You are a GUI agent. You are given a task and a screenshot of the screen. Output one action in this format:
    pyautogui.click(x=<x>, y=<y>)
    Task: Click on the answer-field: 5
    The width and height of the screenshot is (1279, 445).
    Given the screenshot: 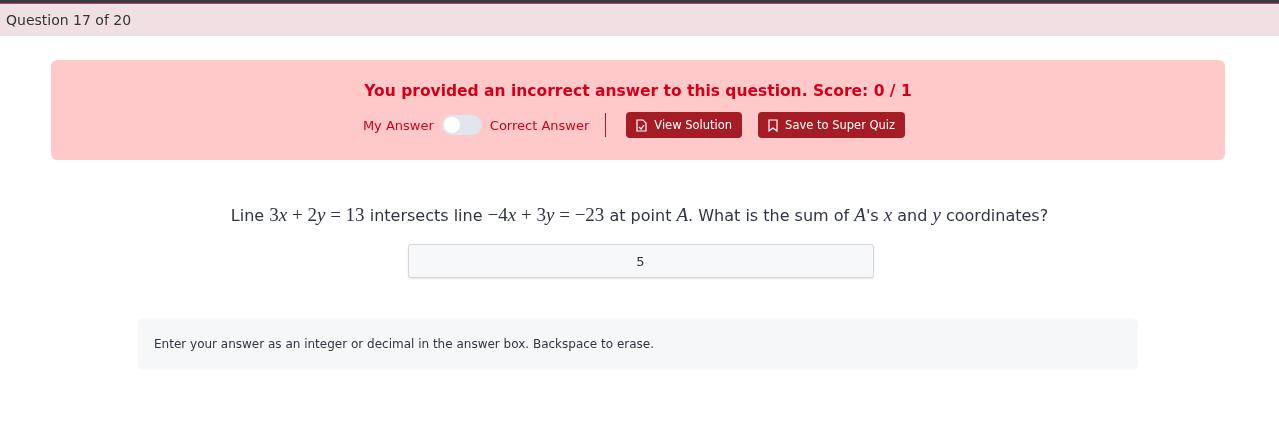 What is the action you would take?
    pyautogui.click(x=640, y=261)
    